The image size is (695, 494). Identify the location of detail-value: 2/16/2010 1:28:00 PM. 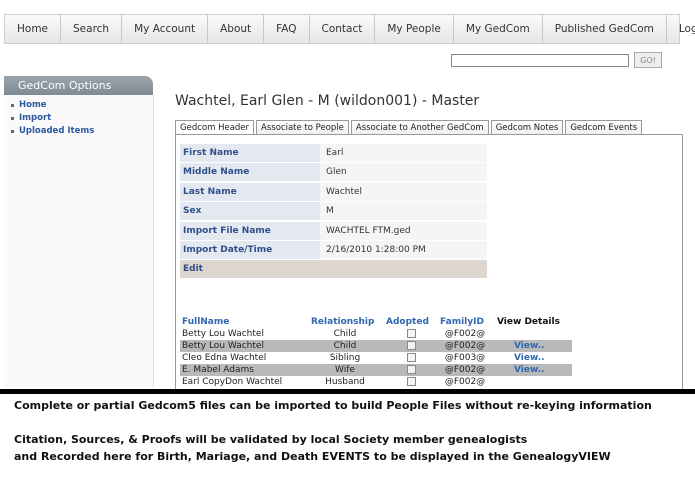
(403, 250).